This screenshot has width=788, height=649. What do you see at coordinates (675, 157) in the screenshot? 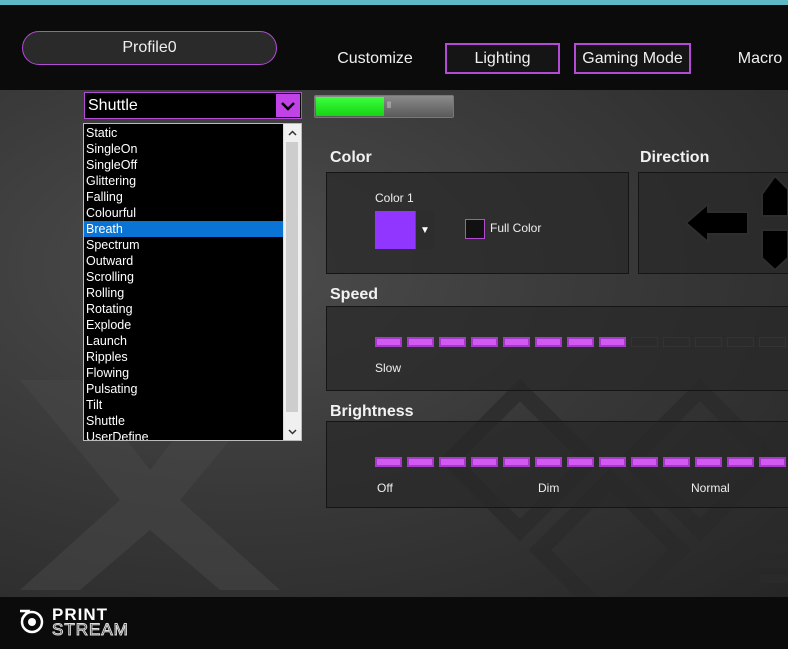
I see `direction-section-title: Direction` at bounding box center [675, 157].